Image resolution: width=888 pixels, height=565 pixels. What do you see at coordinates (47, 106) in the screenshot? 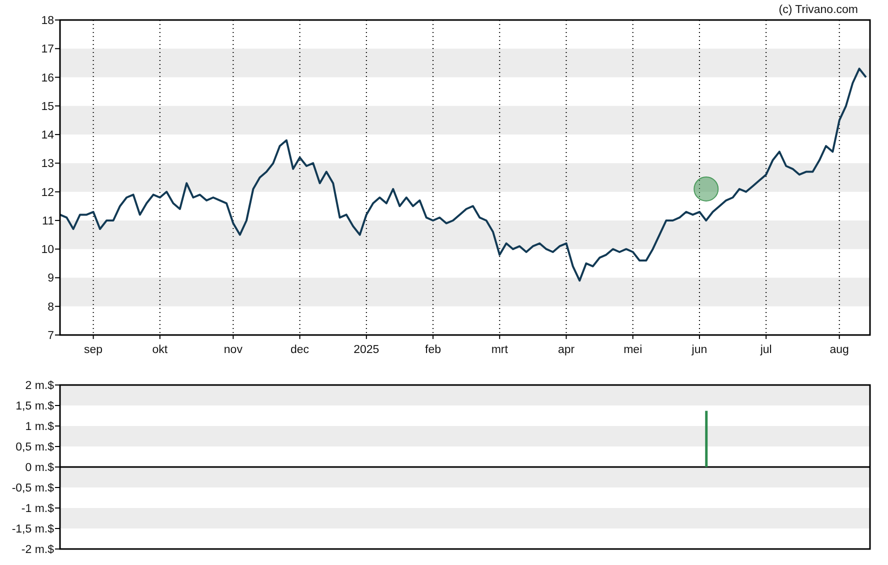
I see `axis-tick-label: 15` at bounding box center [47, 106].